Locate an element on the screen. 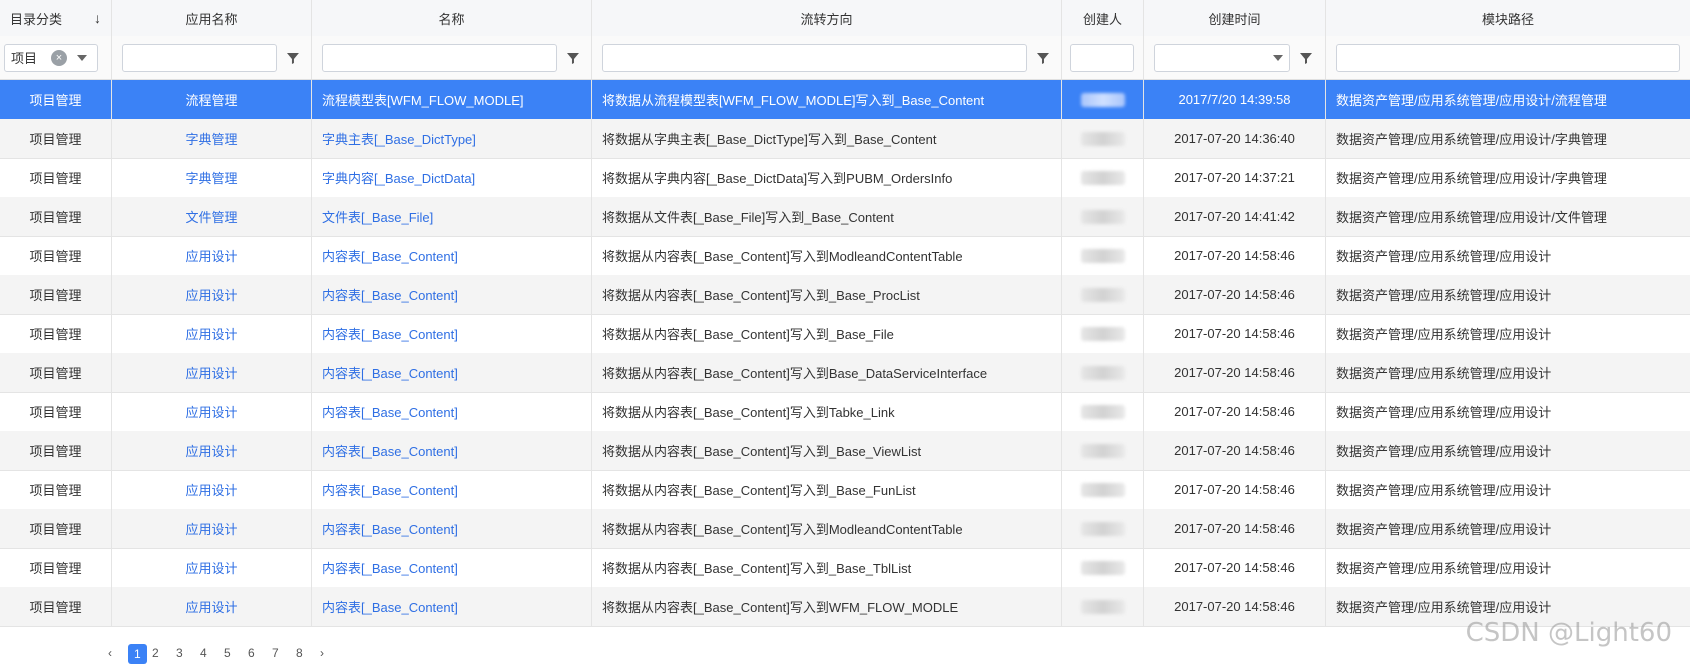  page-button: 2 is located at coordinates (155, 653).